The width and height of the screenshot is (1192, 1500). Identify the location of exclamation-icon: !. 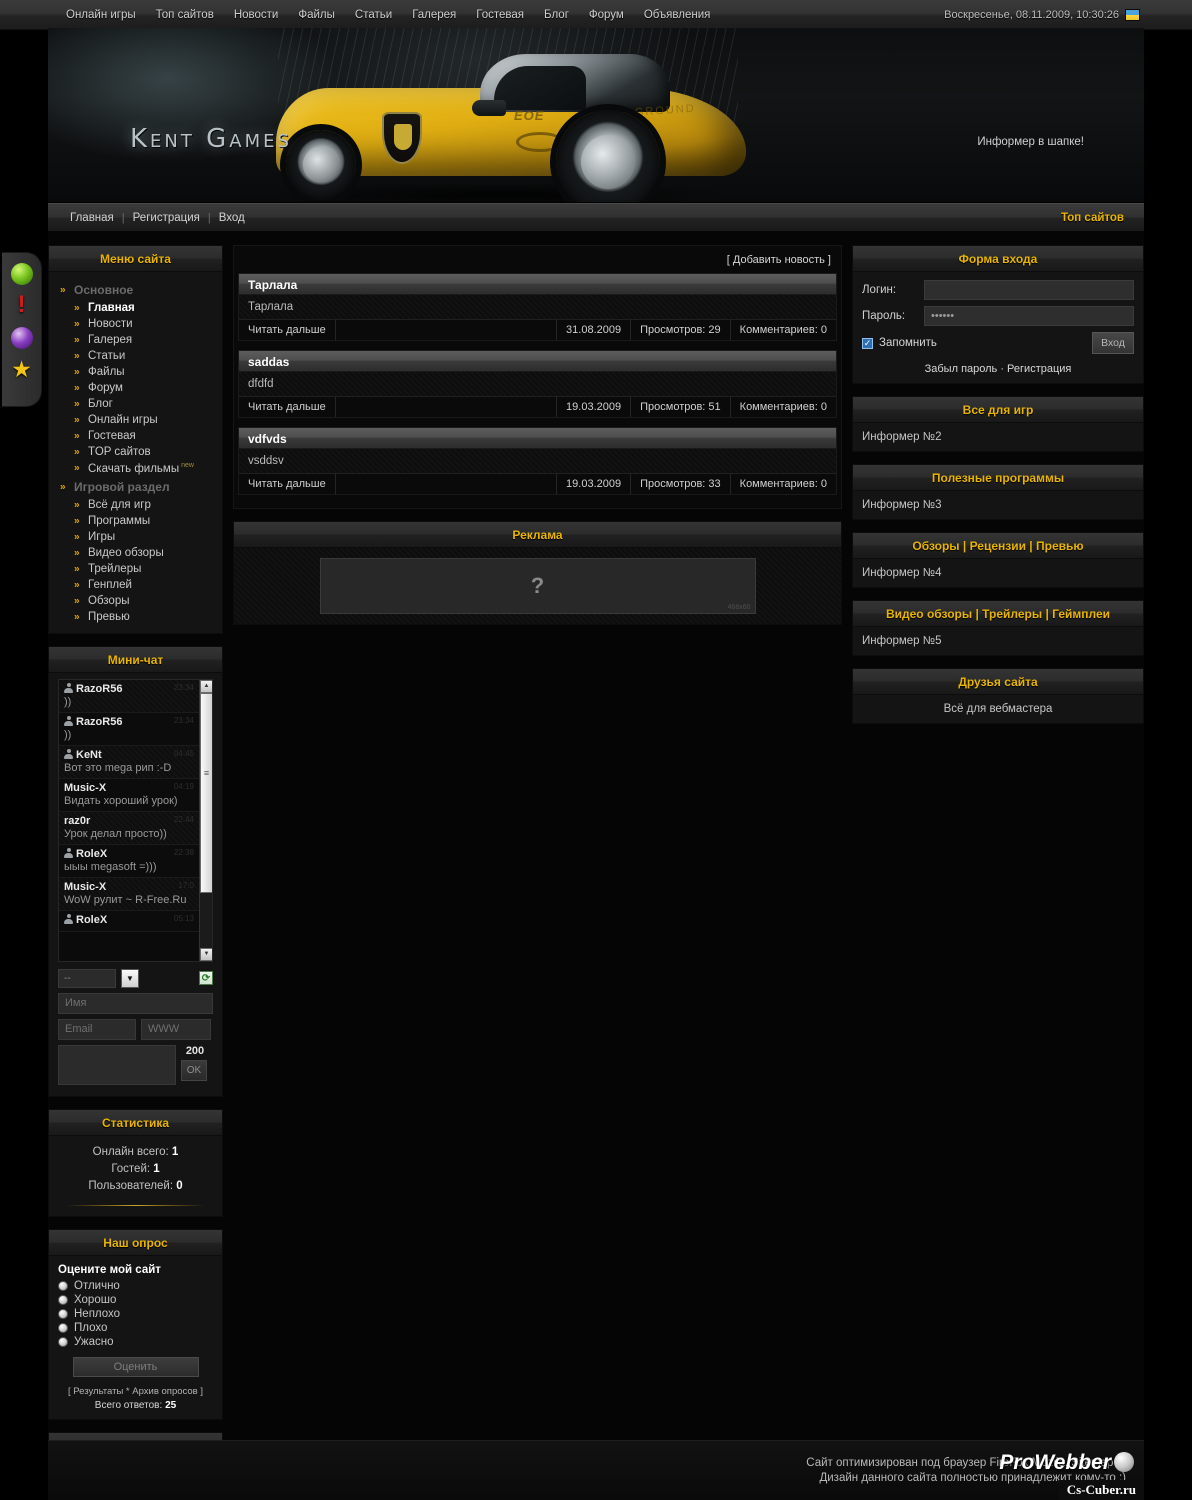
(22, 305).